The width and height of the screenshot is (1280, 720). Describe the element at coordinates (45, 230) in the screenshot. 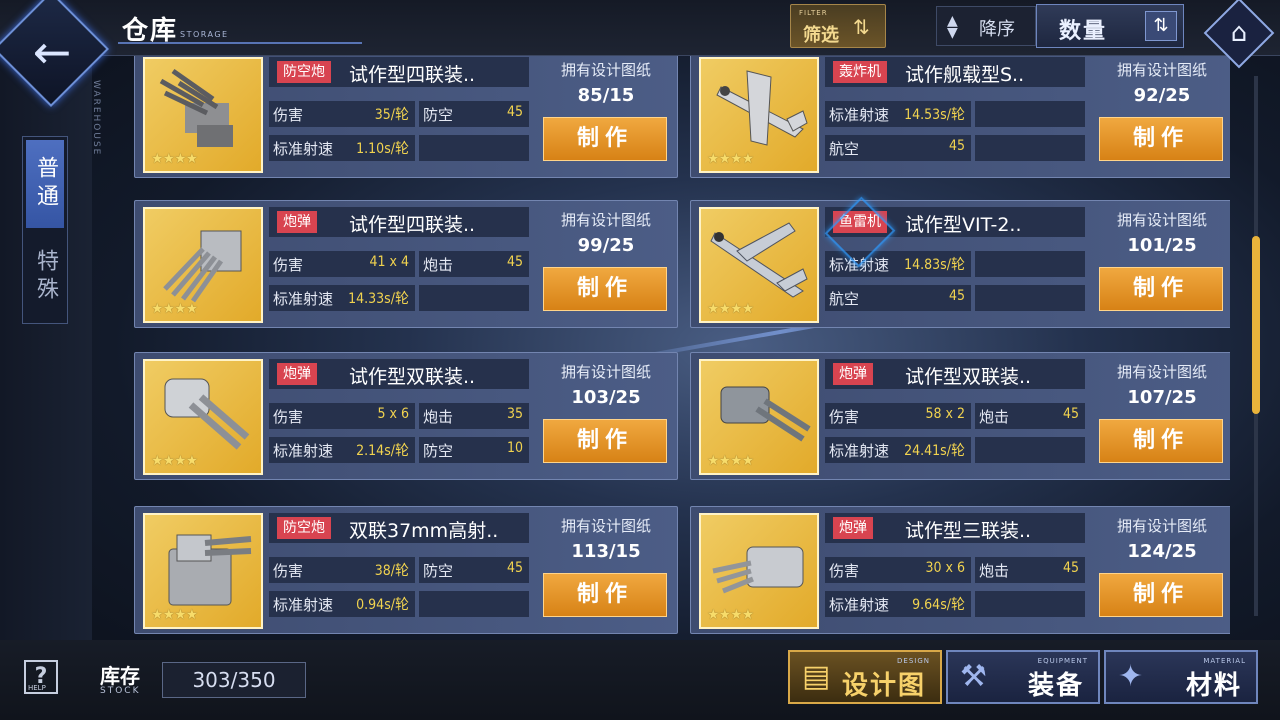

I see `category-tabs: 普通 特殊` at that location.